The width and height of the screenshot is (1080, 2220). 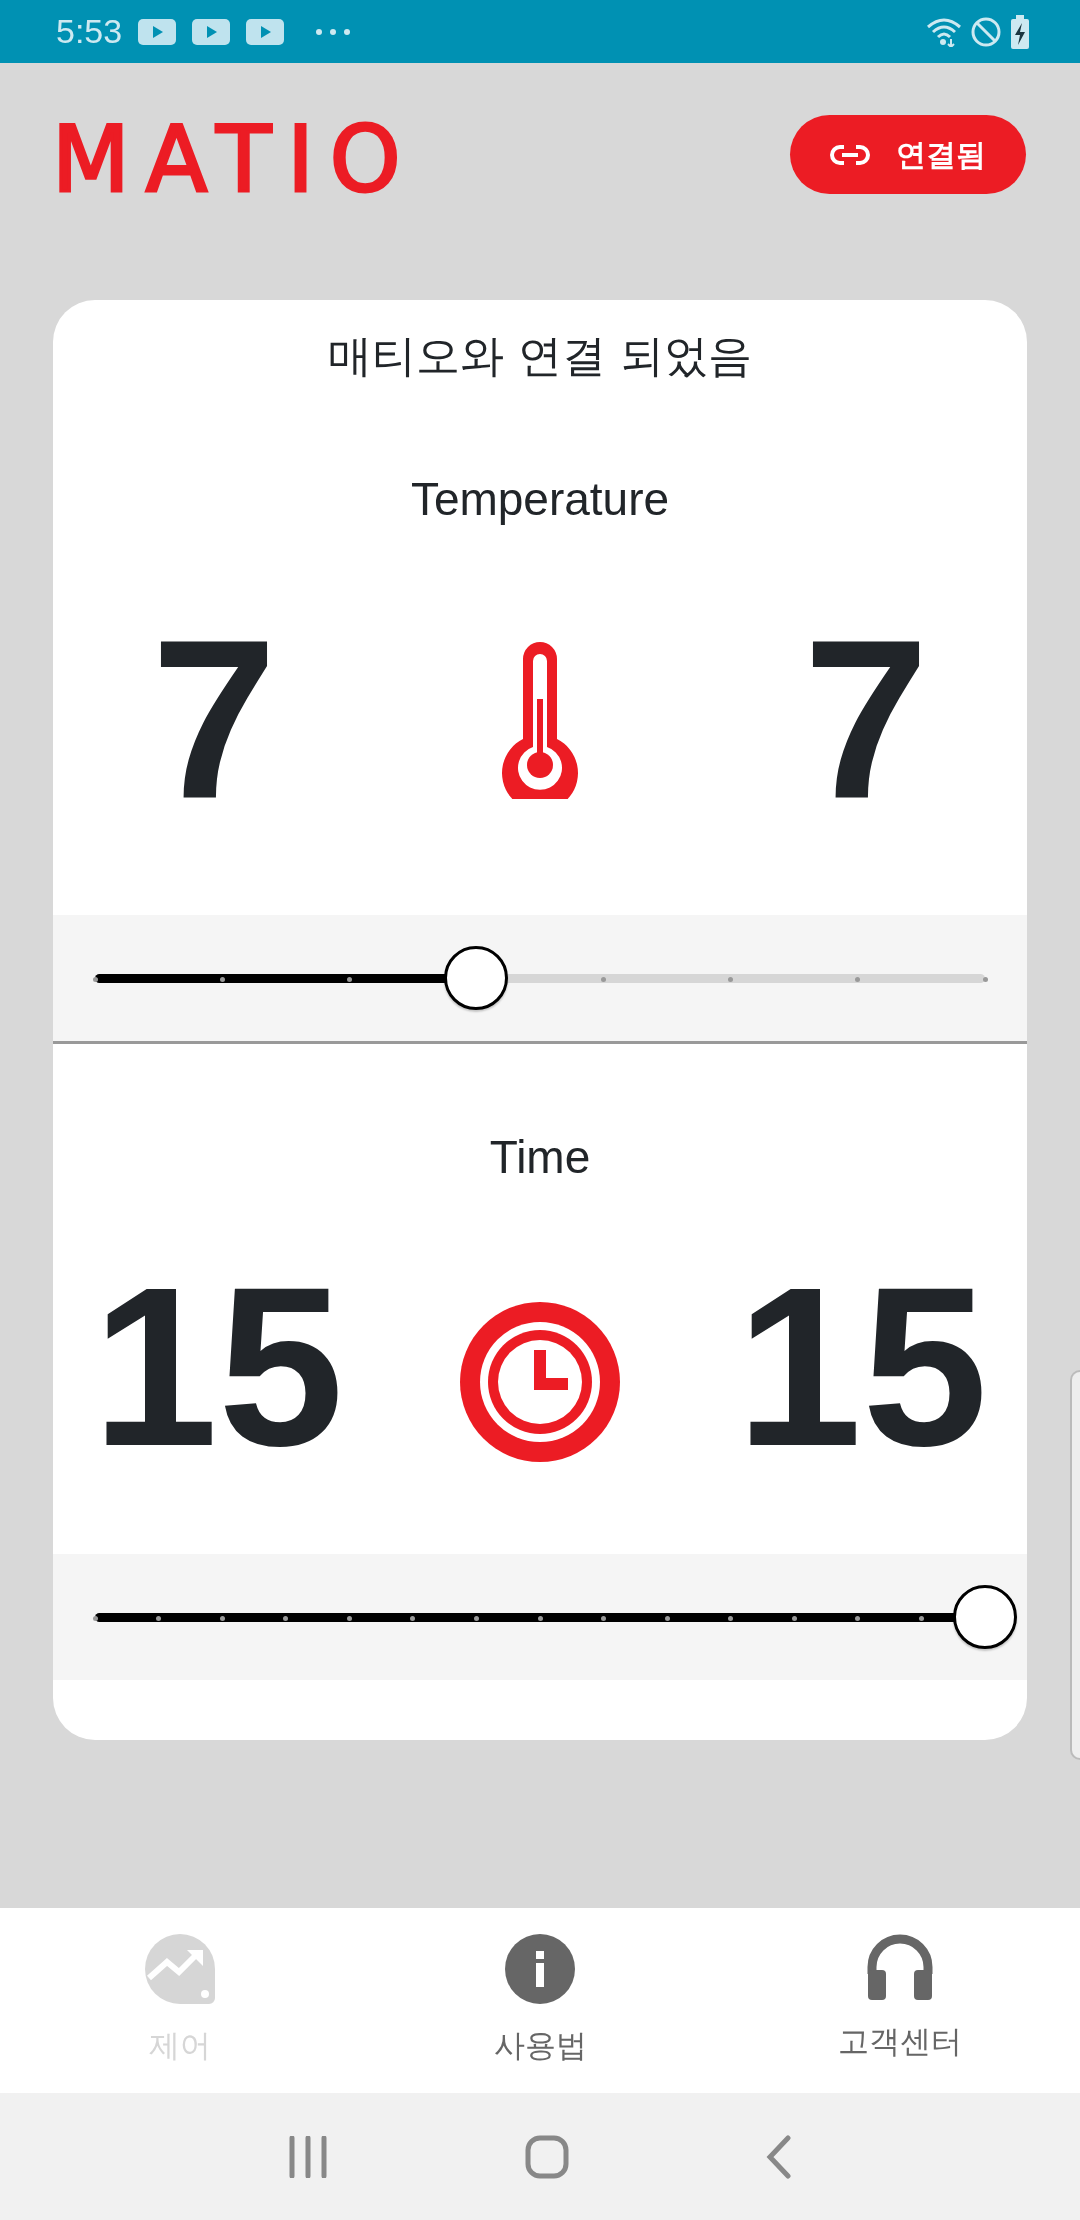 What do you see at coordinates (547, 2156) in the screenshot?
I see `home-icon` at bounding box center [547, 2156].